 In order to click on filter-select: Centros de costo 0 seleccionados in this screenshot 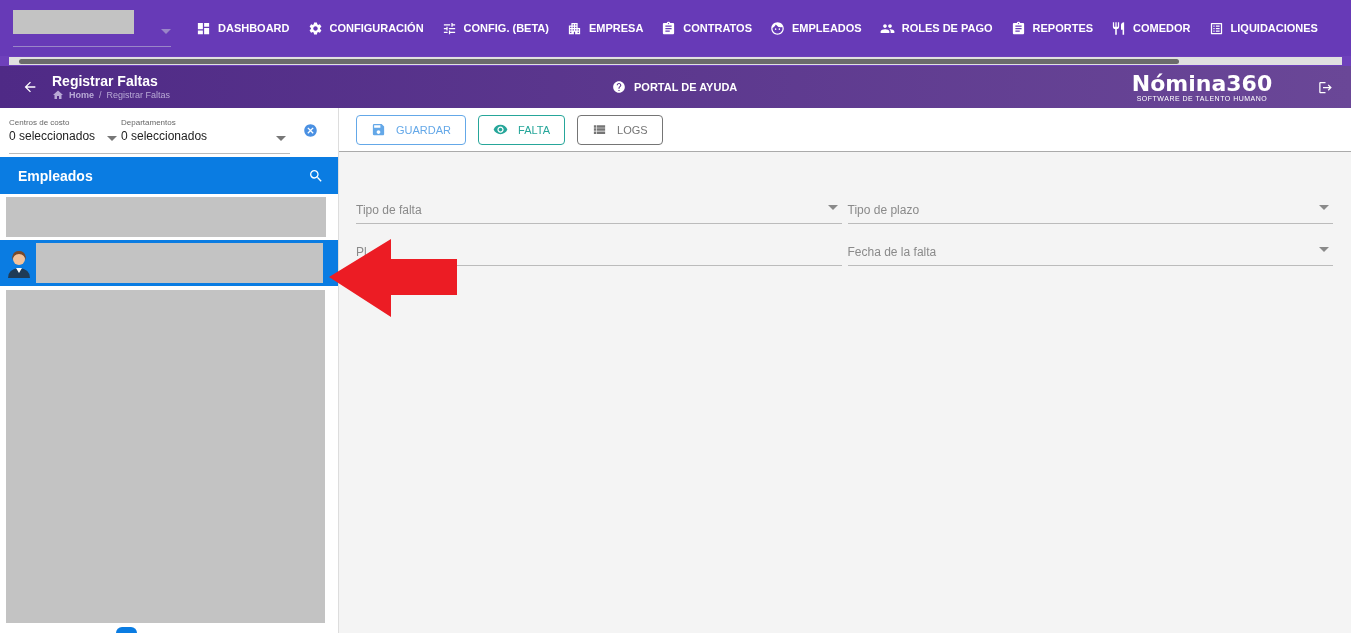, I will do `click(65, 136)`.